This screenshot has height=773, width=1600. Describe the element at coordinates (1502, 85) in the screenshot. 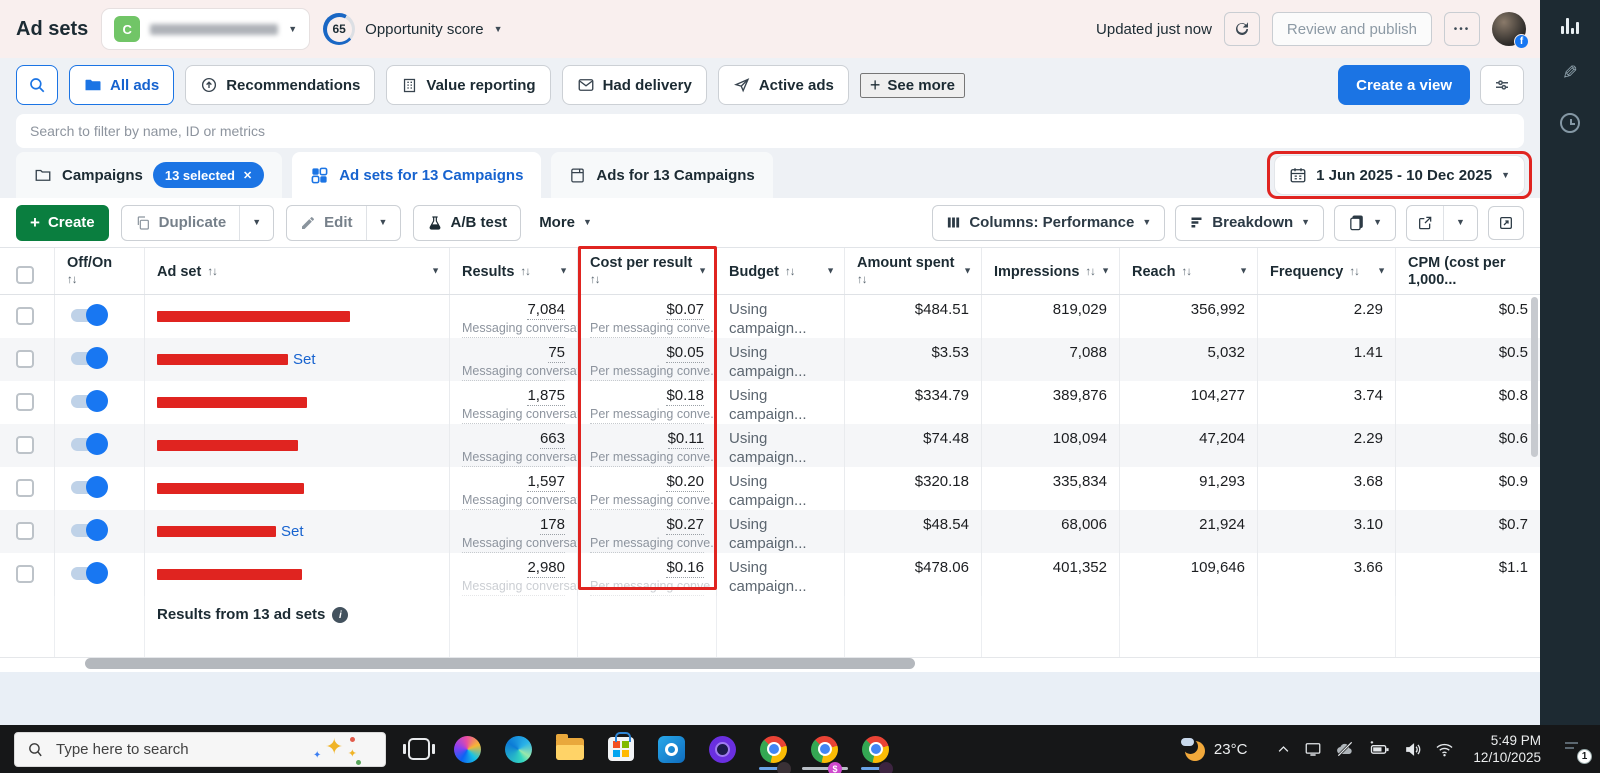

I see `view-settings-button` at that location.